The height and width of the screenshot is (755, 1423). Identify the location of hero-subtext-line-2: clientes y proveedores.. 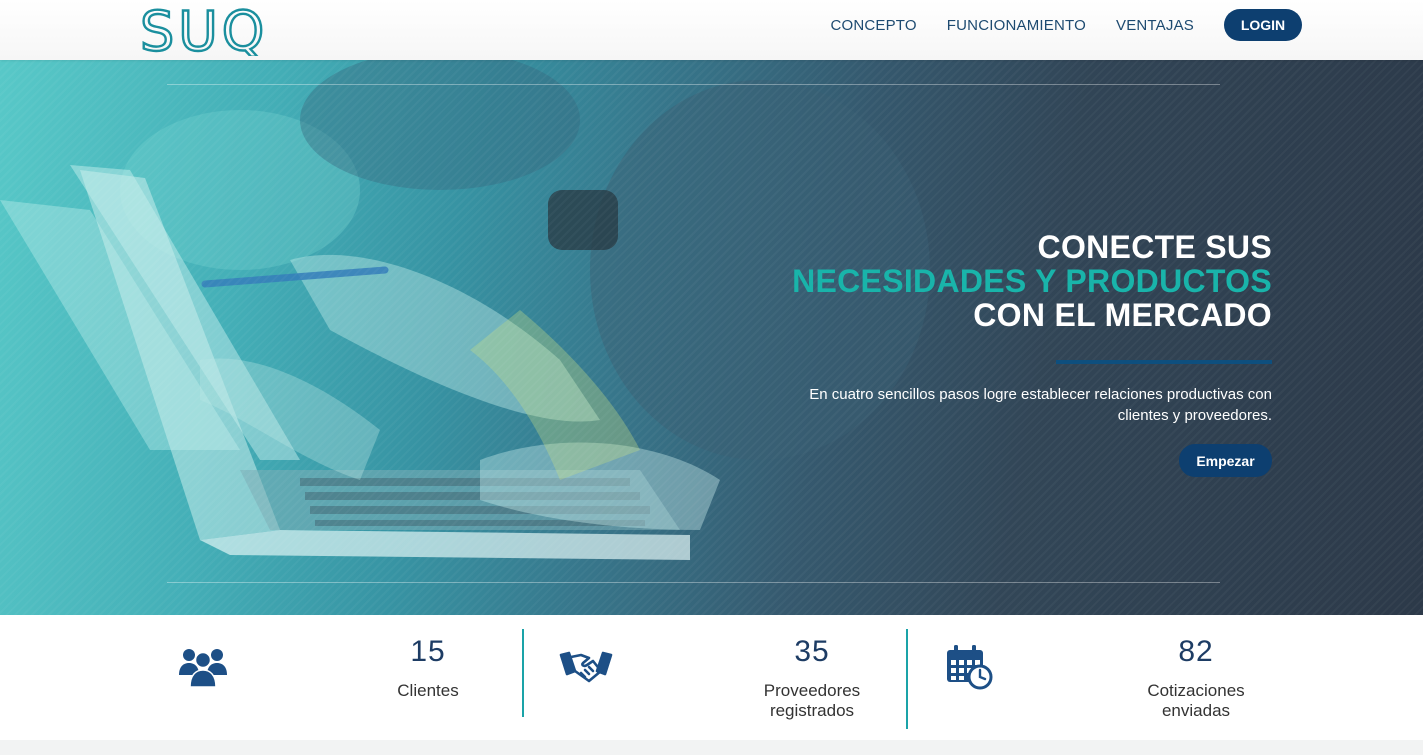
(1194, 415).